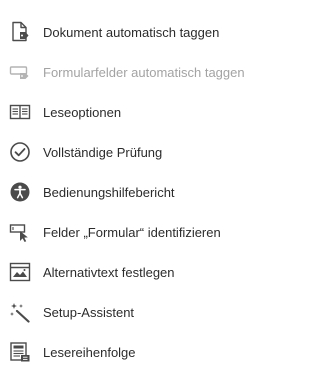 The image size is (320, 384). I want to click on menu-item-label: Lesereihenfolge, so click(89, 352).